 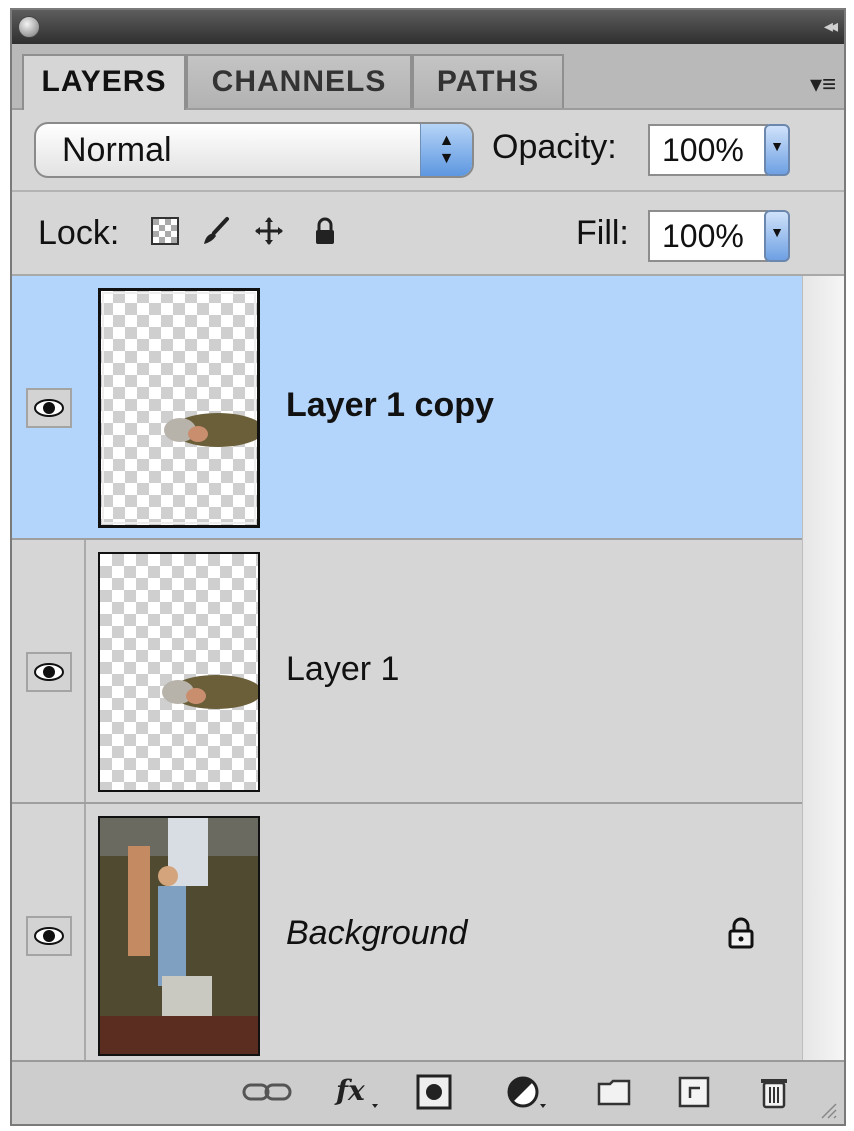 What do you see at coordinates (349, 1090) in the screenshot?
I see `svg-text: fx` at bounding box center [349, 1090].